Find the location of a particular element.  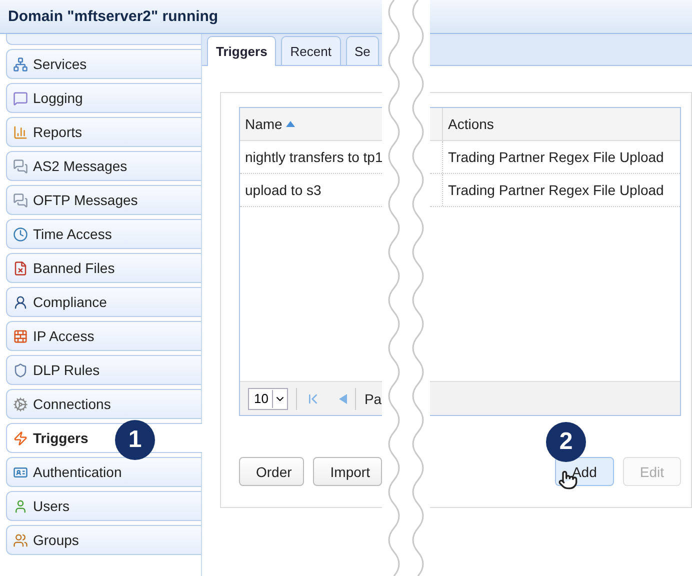

sort-icon is located at coordinates (291, 124).